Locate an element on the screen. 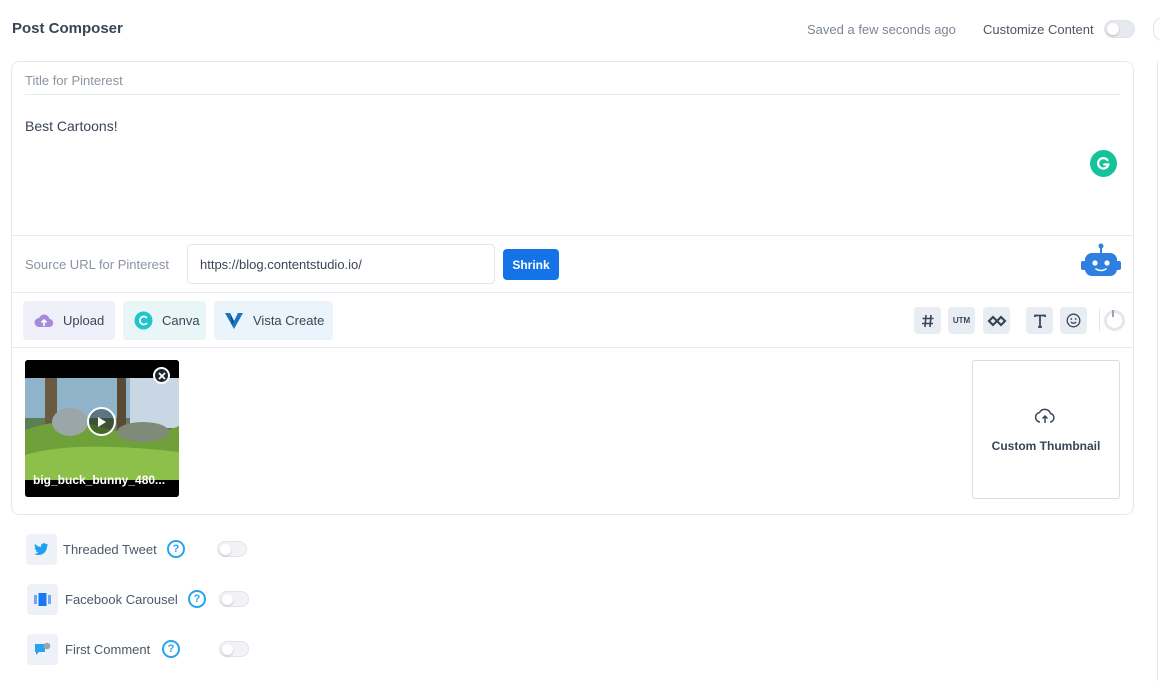  canva-button: Canva is located at coordinates (164, 320).